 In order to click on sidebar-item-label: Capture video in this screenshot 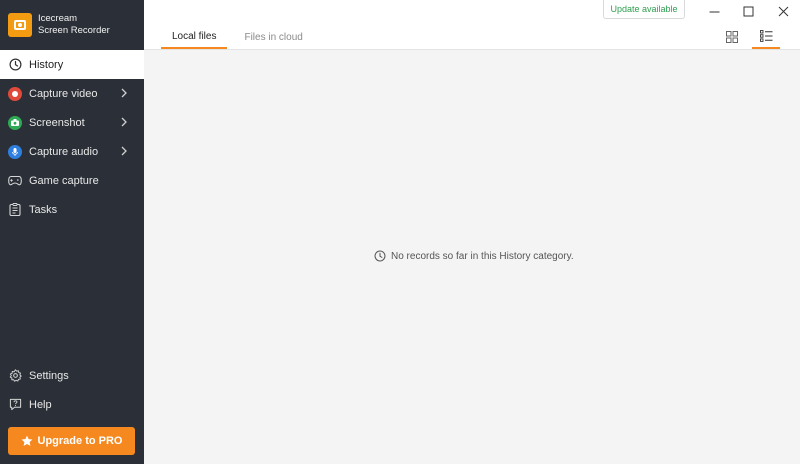, I will do `click(63, 93)`.